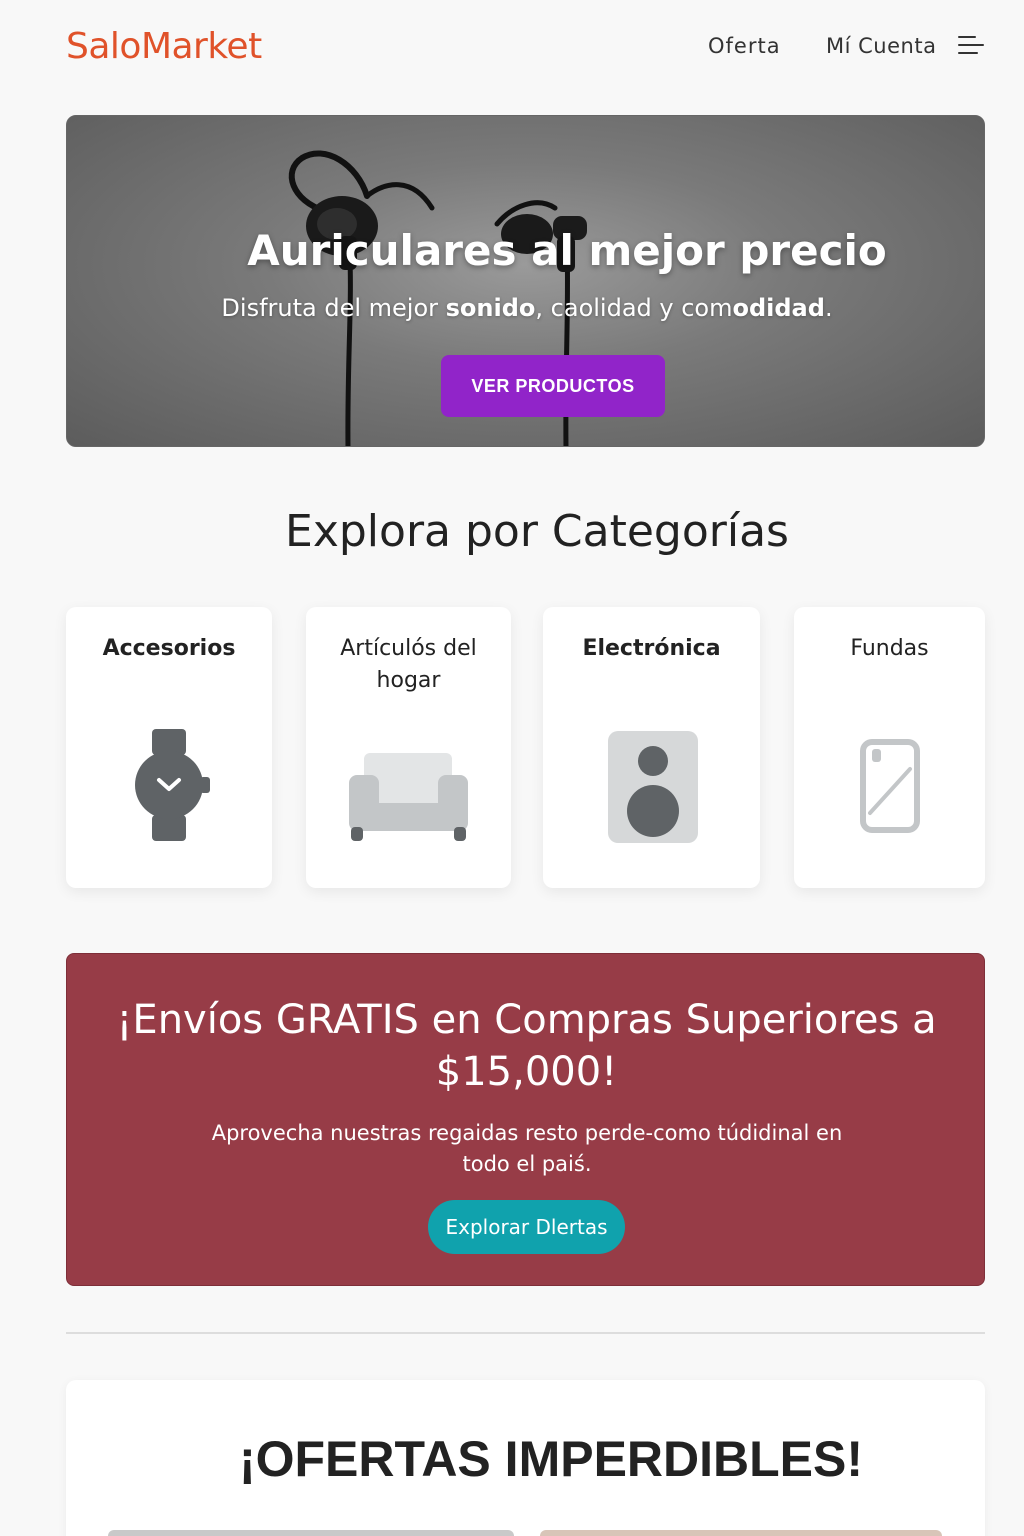  I want to click on sofa-icon, so click(408, 797).